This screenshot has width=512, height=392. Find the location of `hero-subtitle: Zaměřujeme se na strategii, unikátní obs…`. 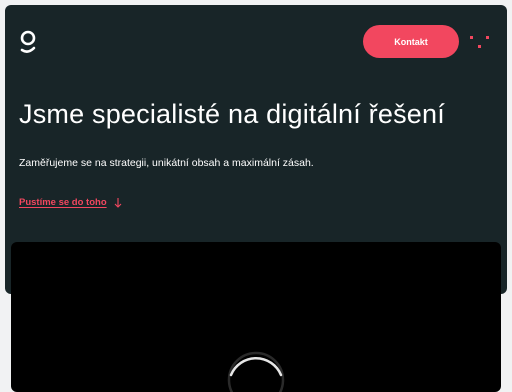

hero-subtitle: Zaměřujeme se na strategii, unikátní obs… is located at coordinates (166, 163).